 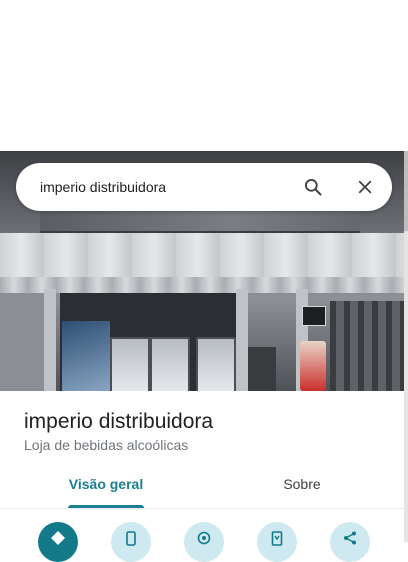 I want to click on place-title: imperio distribuidora, so click(x=119, y=421).